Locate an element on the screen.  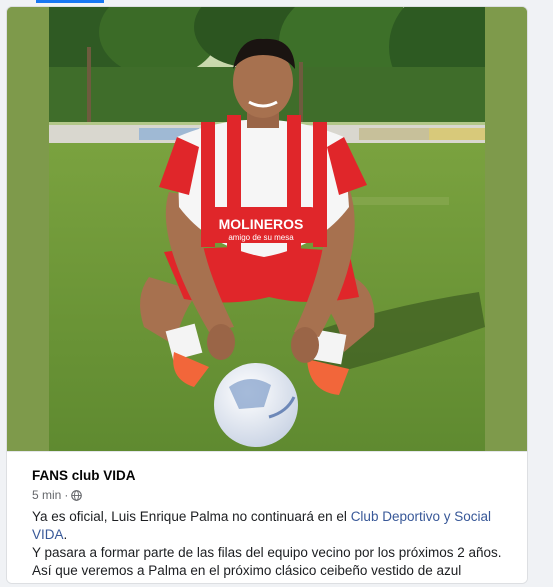
top-accent-bar is located at coordinates (70, 1).